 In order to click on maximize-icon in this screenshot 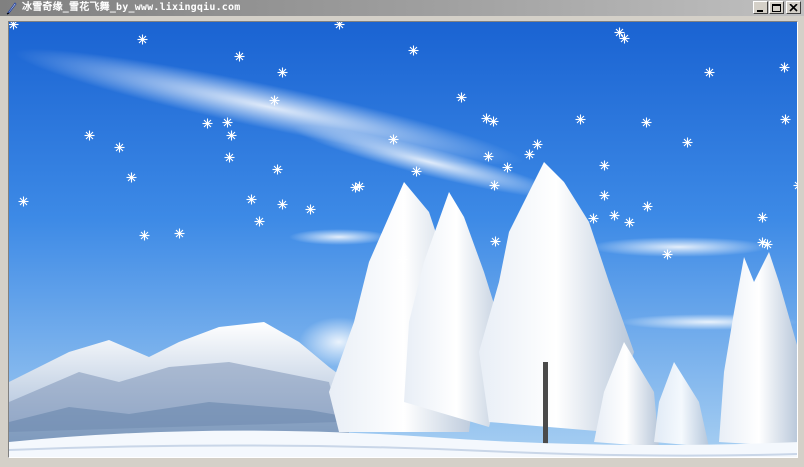, I will do `click(776, 8)`.